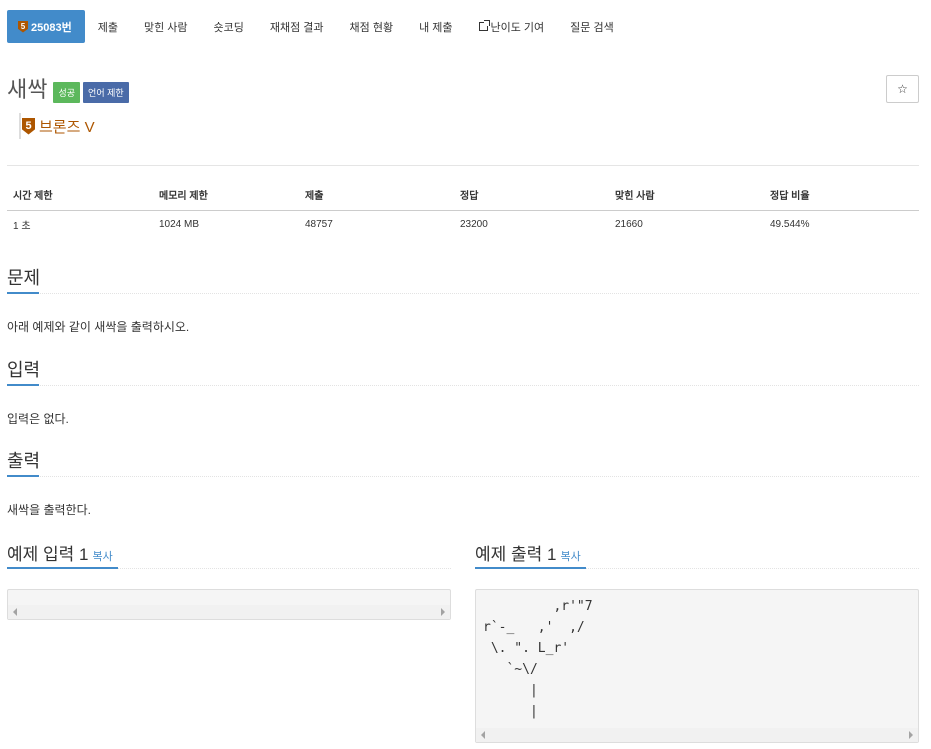 The height and width of the screenshot is (749, 931). What do you see at coordinates (841, 195) in the screenshot?
I see `header-accept-ratio: 정답 비율` at bounding box center [841, 195].